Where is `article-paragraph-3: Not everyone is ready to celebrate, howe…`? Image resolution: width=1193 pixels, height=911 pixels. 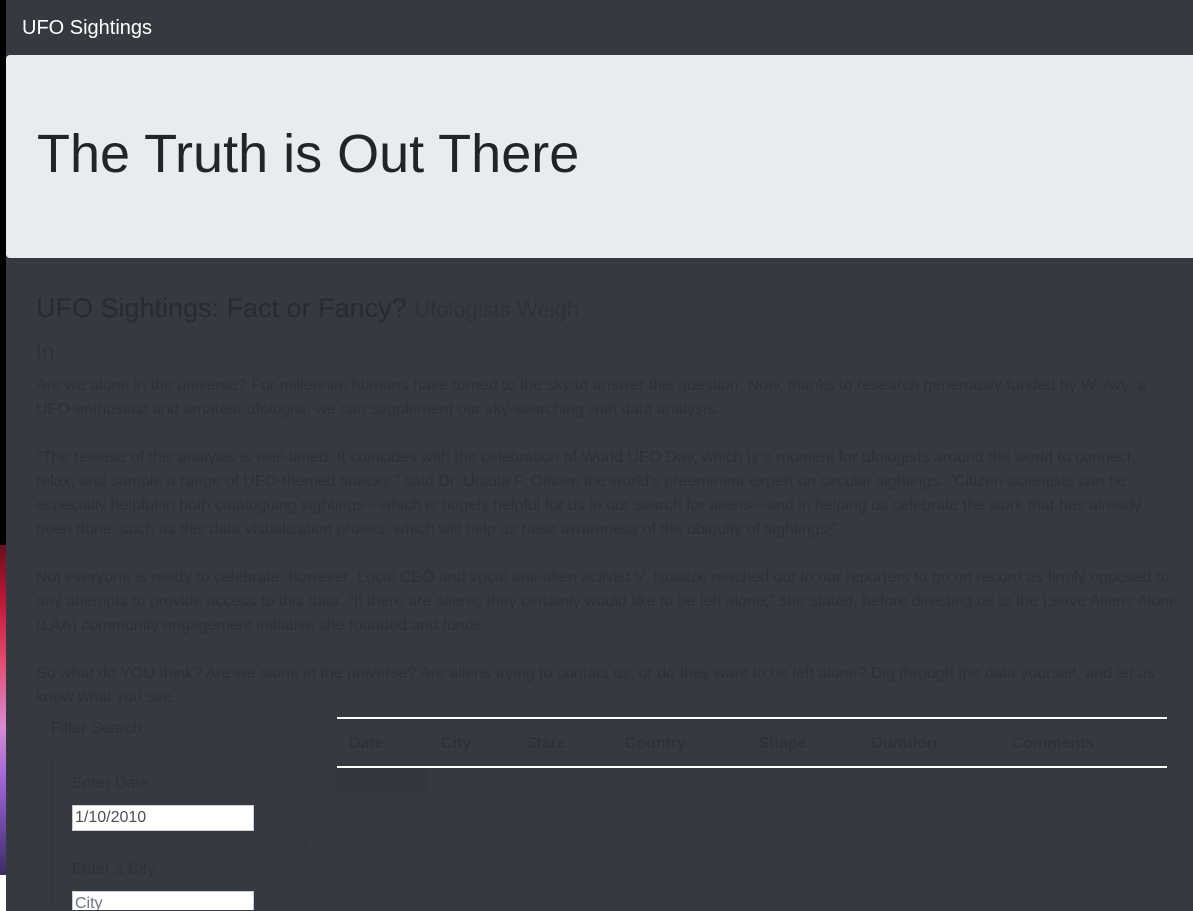
article-paragraph-3: Not everyone is ready to celebrate, howe… is located at coordinates (607, 601).